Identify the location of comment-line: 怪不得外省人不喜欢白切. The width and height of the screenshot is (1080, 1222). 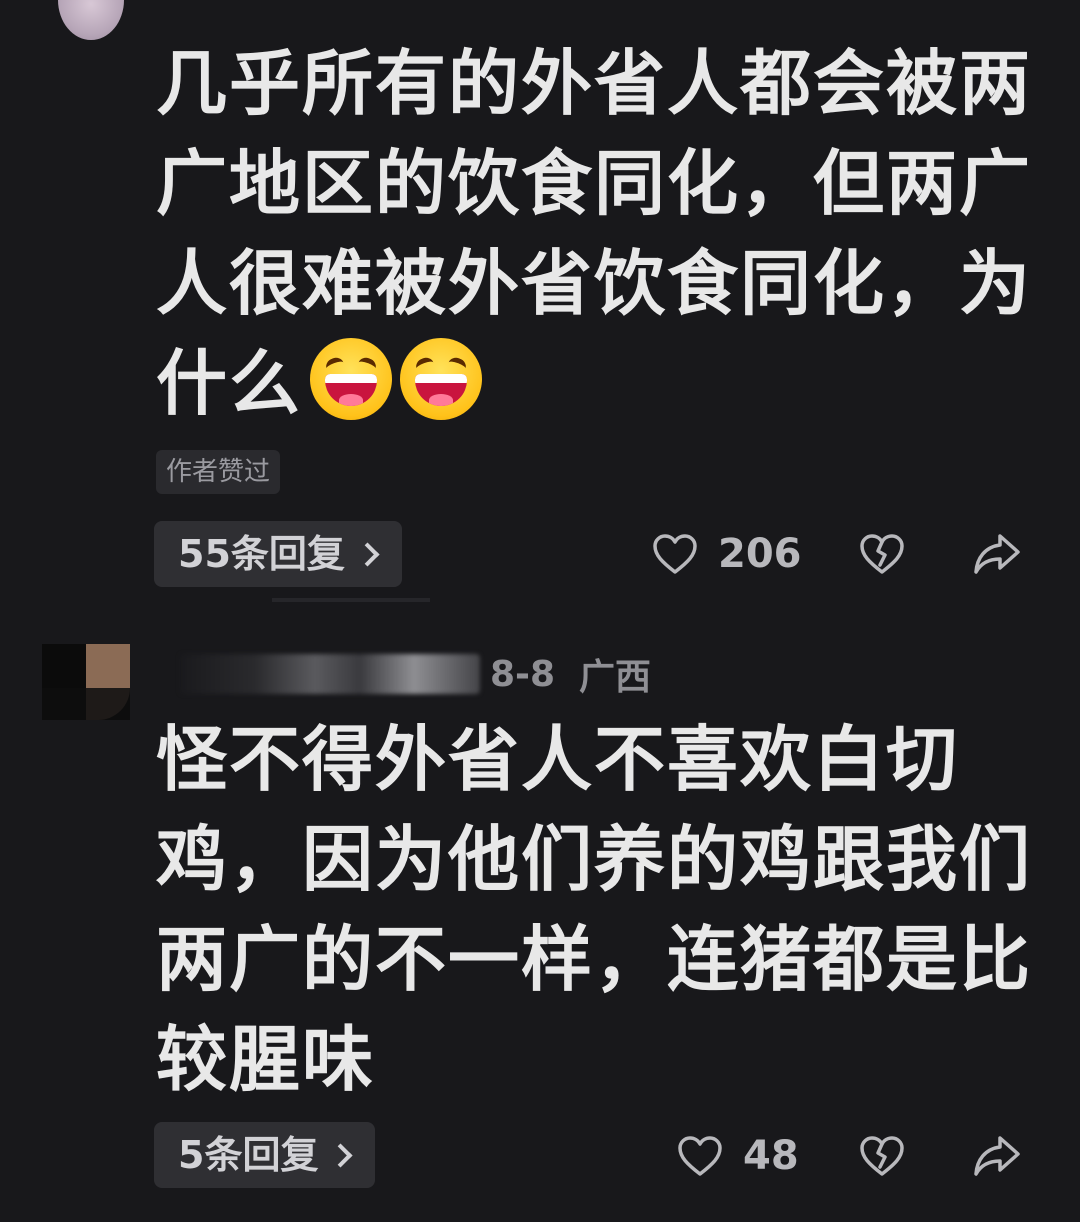
(558, 759).